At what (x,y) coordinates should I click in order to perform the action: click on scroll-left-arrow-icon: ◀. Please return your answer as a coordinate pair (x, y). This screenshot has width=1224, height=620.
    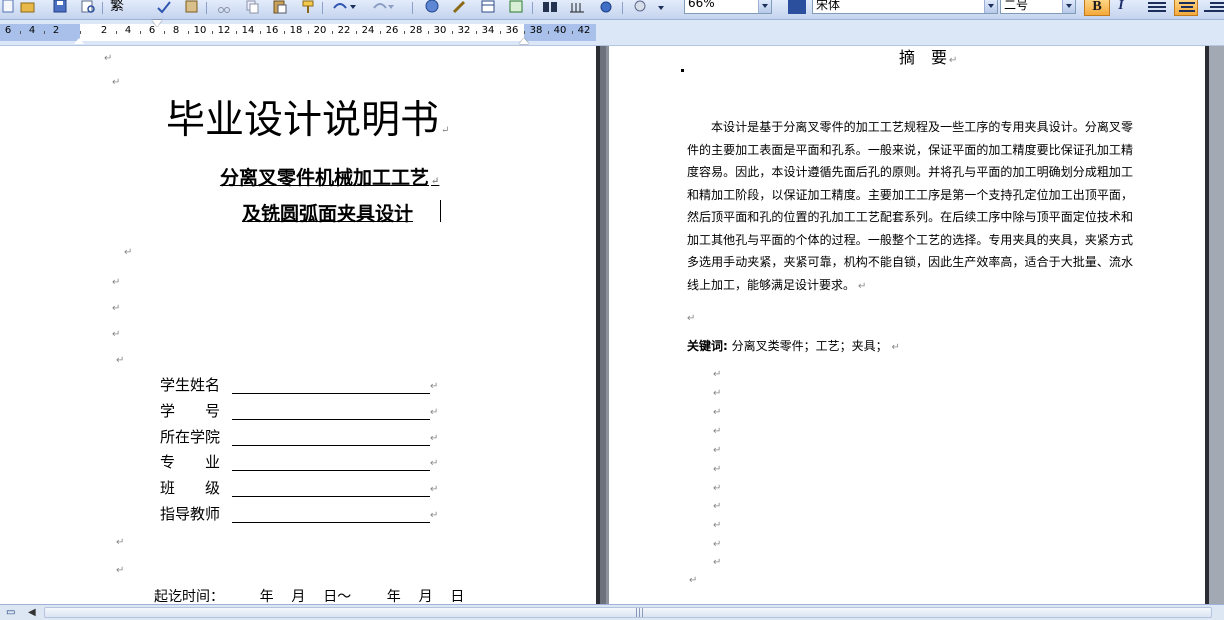
    Looking at the image, I should click on (32, 612).